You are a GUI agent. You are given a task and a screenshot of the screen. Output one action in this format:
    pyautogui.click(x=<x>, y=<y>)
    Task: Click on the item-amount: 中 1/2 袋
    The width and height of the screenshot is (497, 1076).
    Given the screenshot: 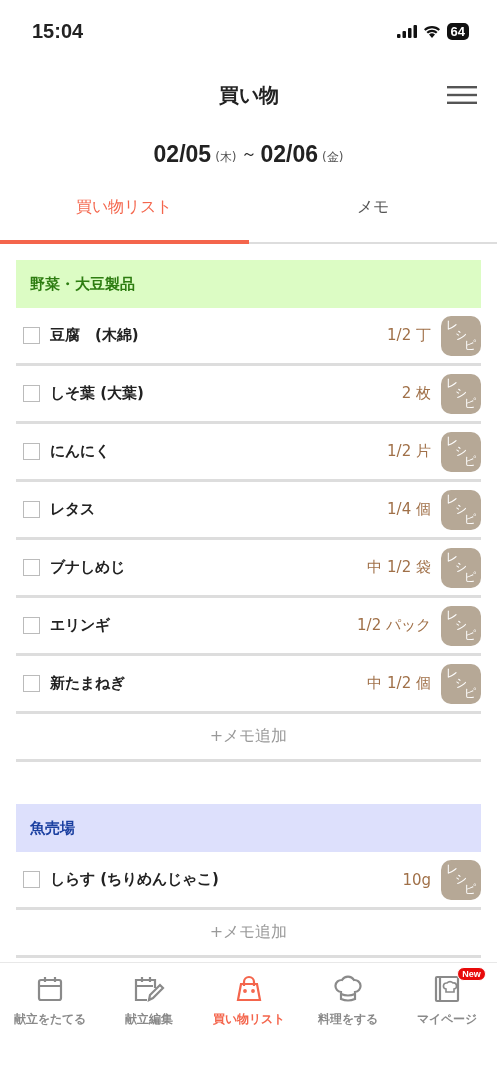 What is the action you would take?
    pyautogui.click(x=399, y=567)
    